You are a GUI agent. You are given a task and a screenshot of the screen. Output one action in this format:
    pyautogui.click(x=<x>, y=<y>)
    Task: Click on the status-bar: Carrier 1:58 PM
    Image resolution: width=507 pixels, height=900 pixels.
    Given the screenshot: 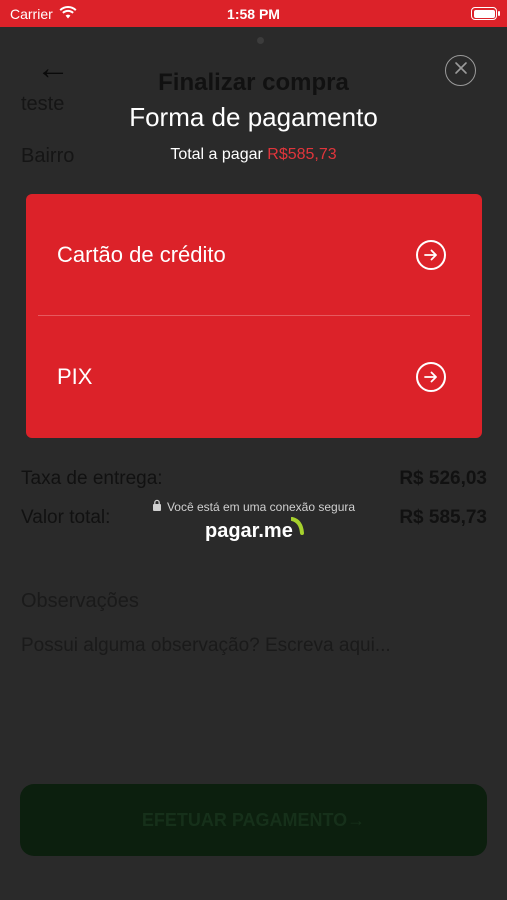 What is the action you would take?
    pyautogui.click(x=253, y=13)
    